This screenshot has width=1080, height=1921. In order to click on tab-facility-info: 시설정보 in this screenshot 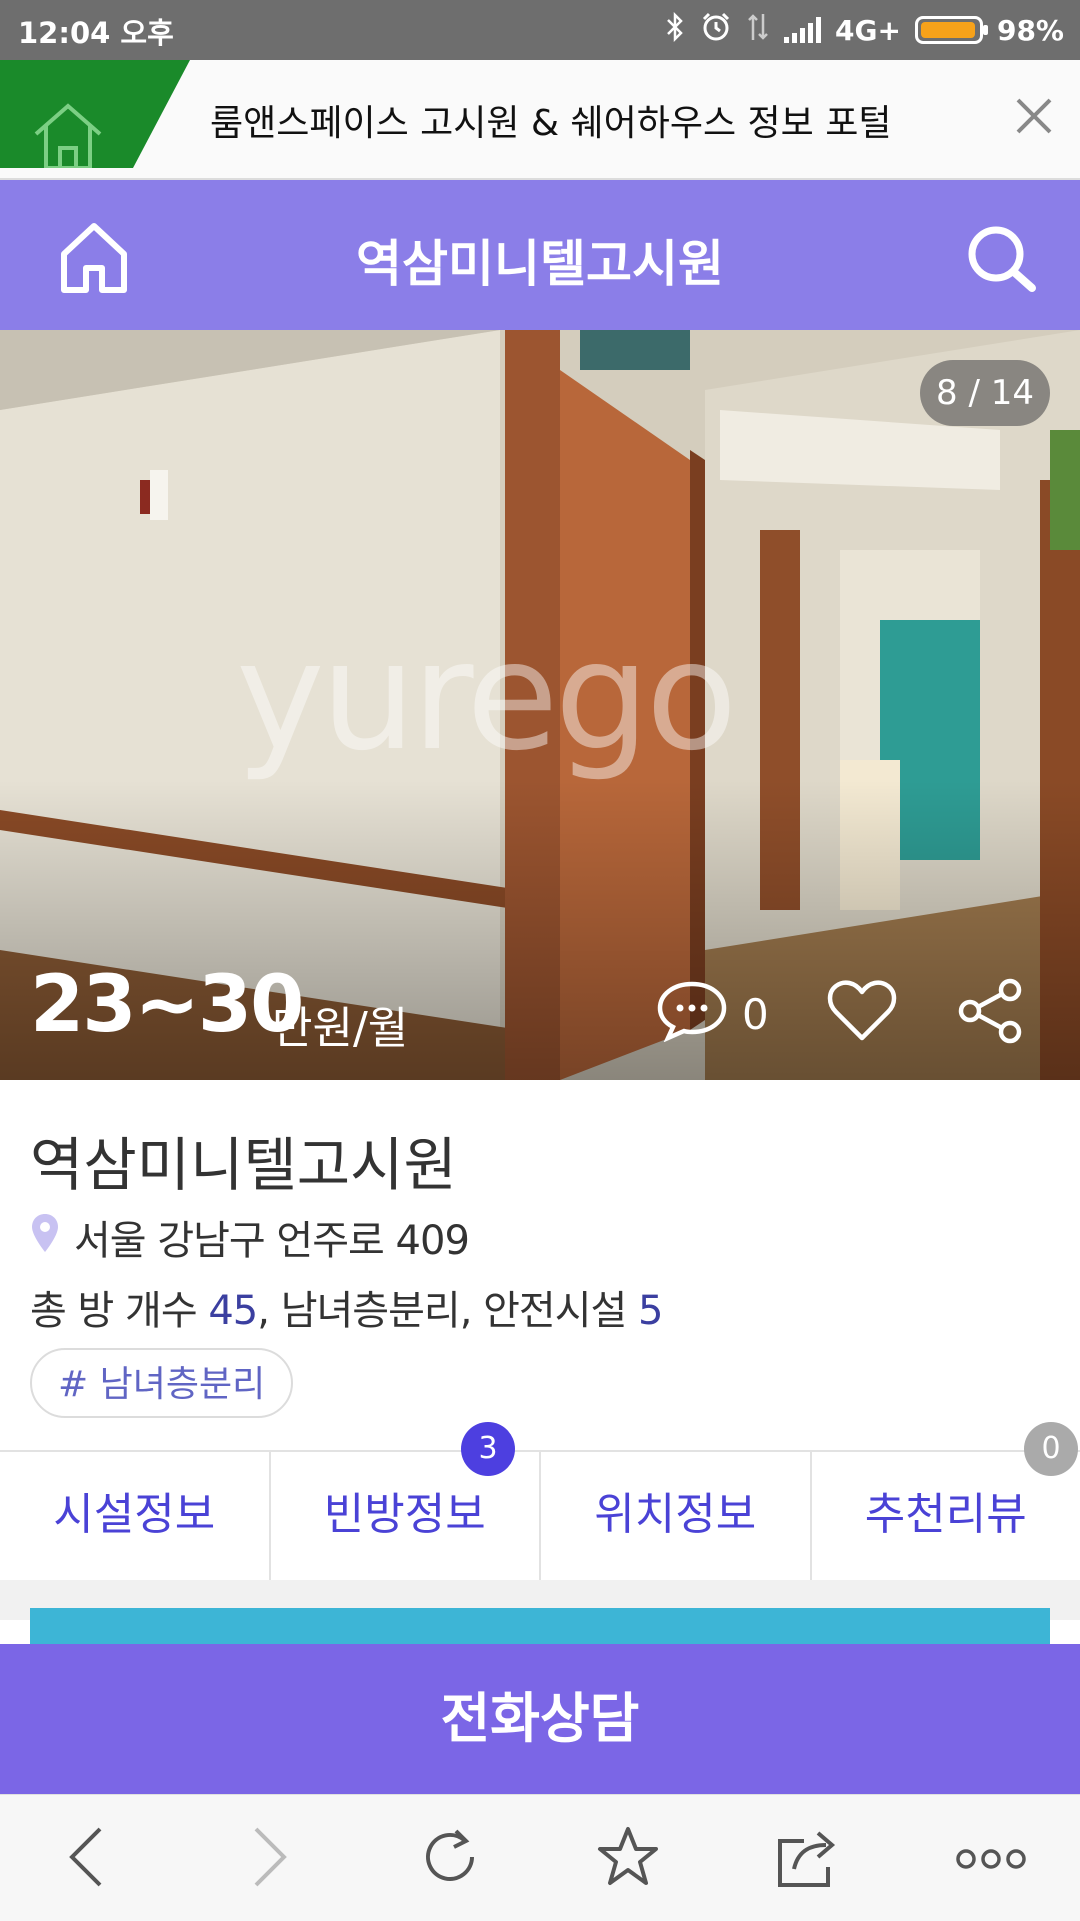, I will do `click(135, 1516)`.